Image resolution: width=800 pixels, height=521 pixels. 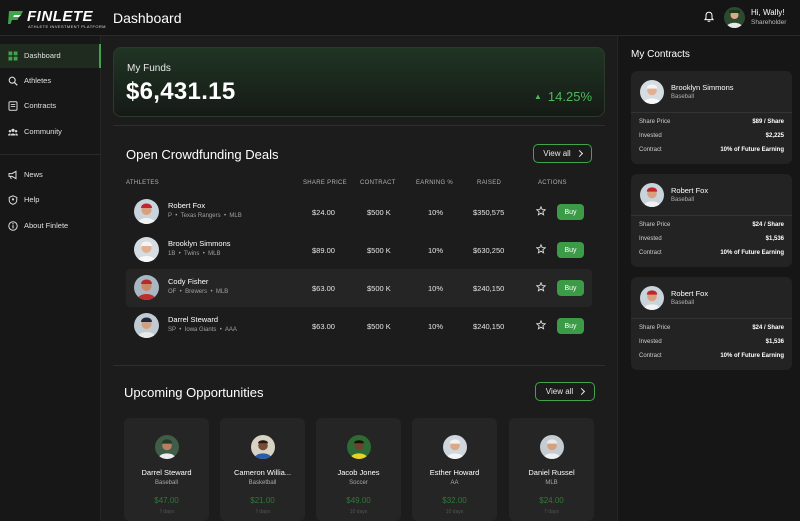 What do you see at coordinates (57, 19) in the screenshot?
I see `finlete-logo: FINLETE ATHLETE INVESTMENT PLATFORM` at bounding box center [57, 19].